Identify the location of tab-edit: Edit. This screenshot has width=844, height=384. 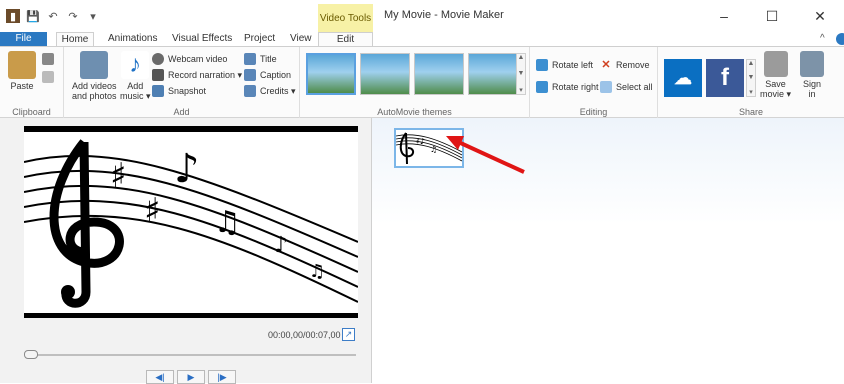
(345, 39).